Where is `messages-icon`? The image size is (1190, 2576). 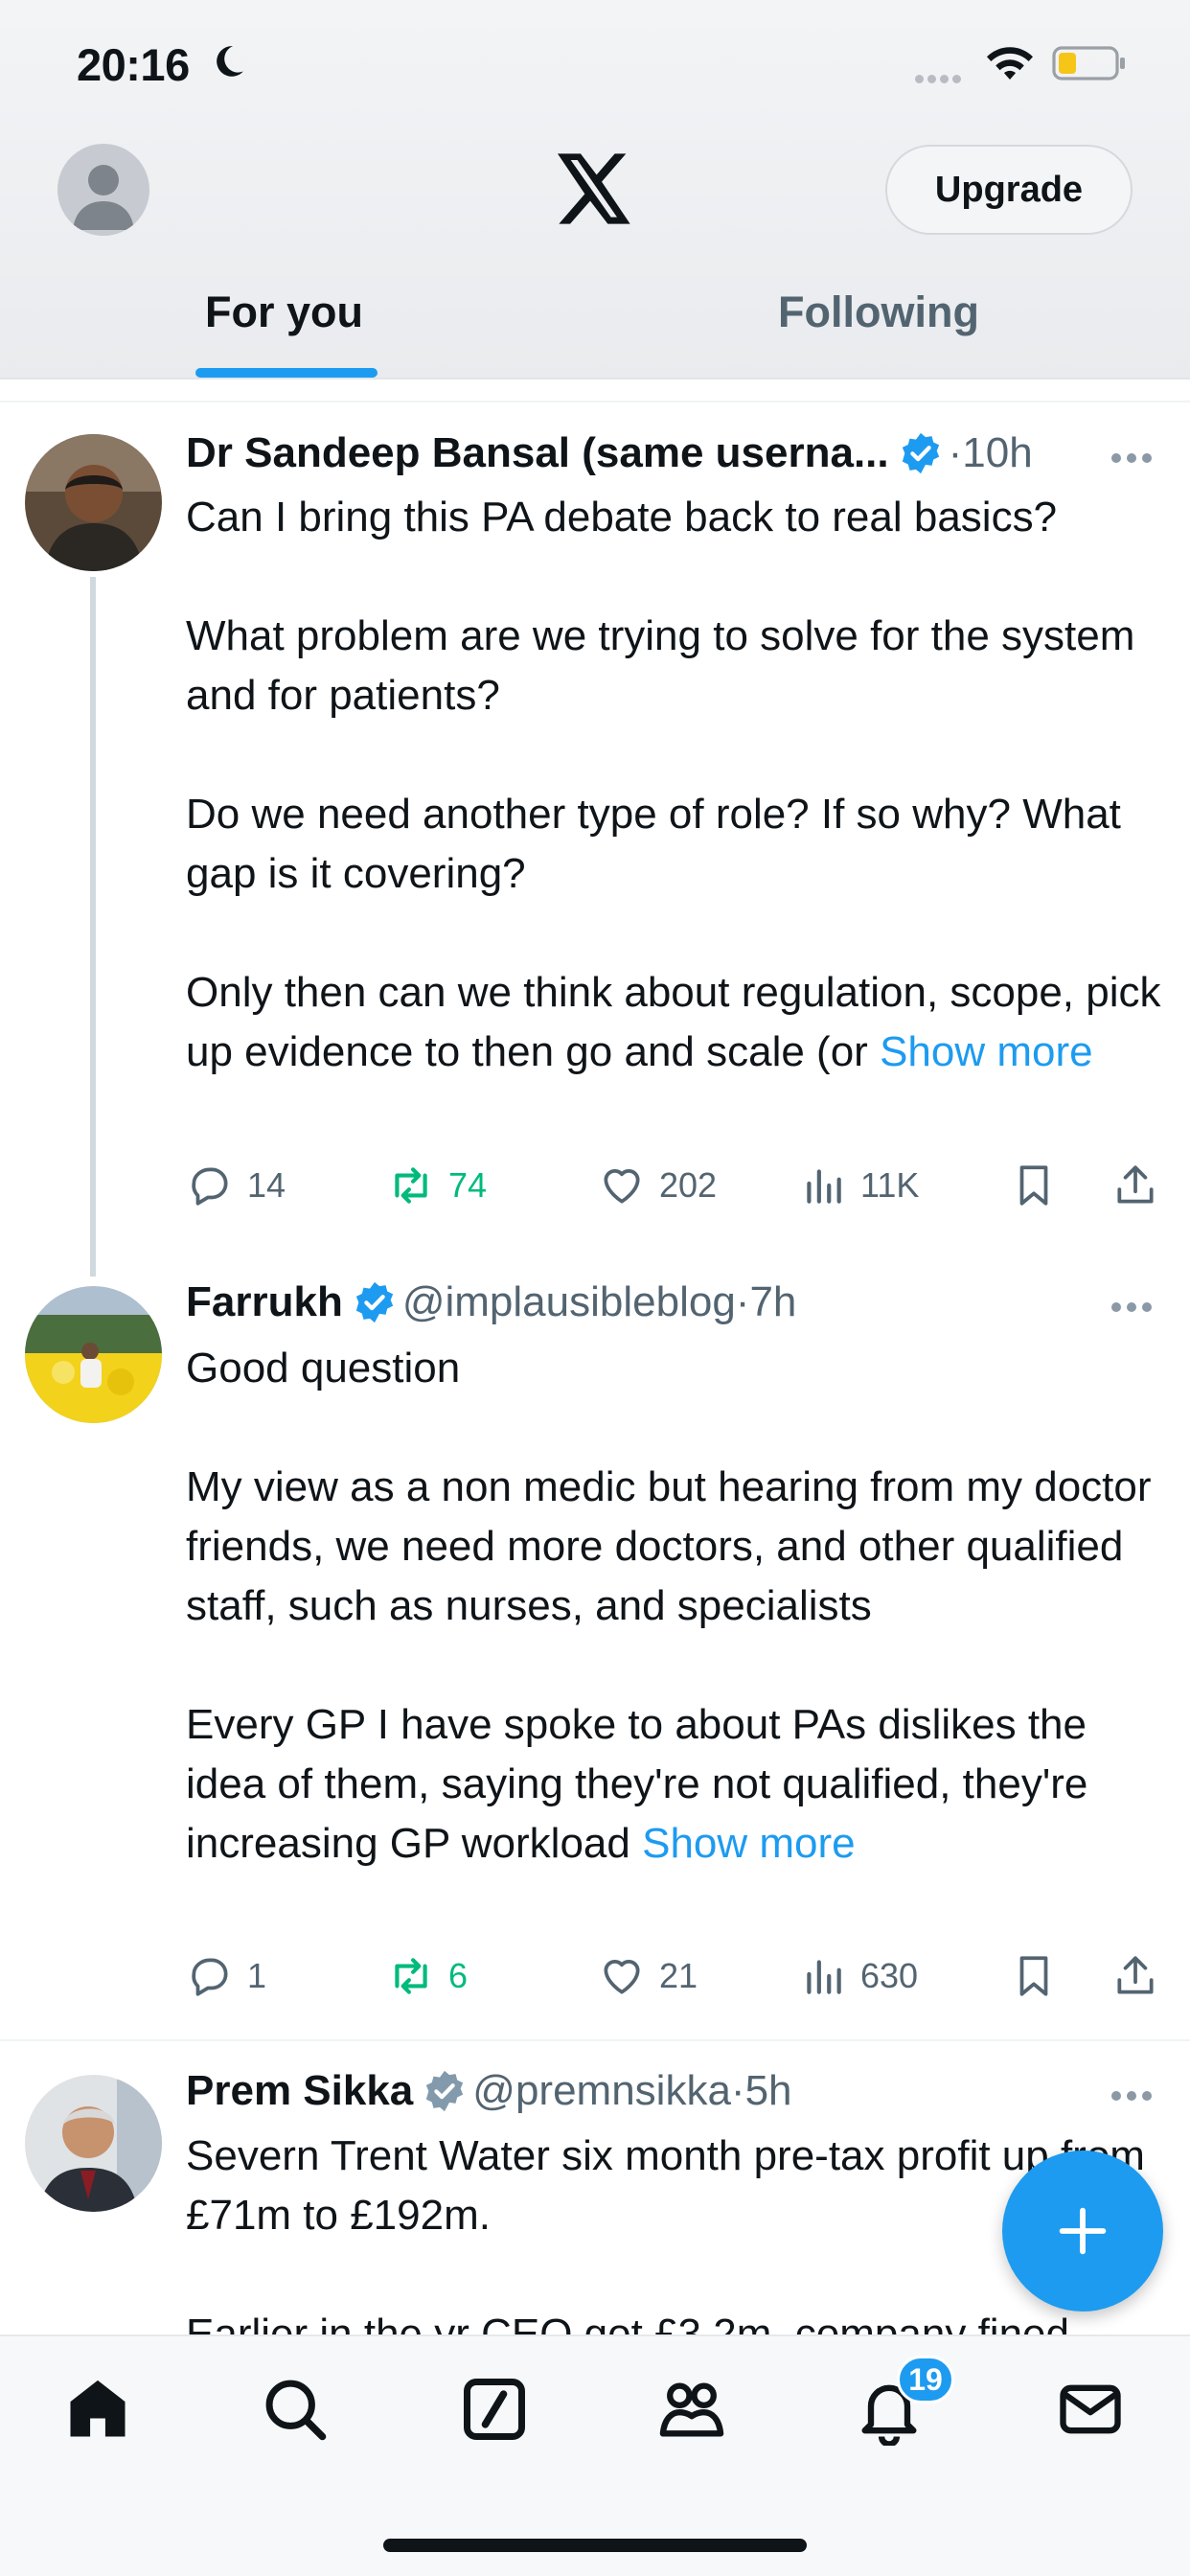
messages-icon is located at coordinates (1091, 2409).